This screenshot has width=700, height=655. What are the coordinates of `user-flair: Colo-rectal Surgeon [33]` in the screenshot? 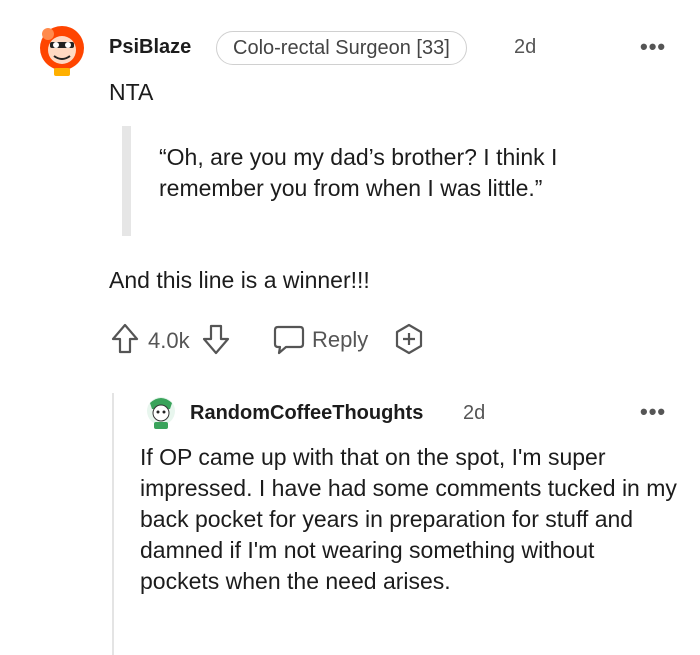 It's located at (341, 48).